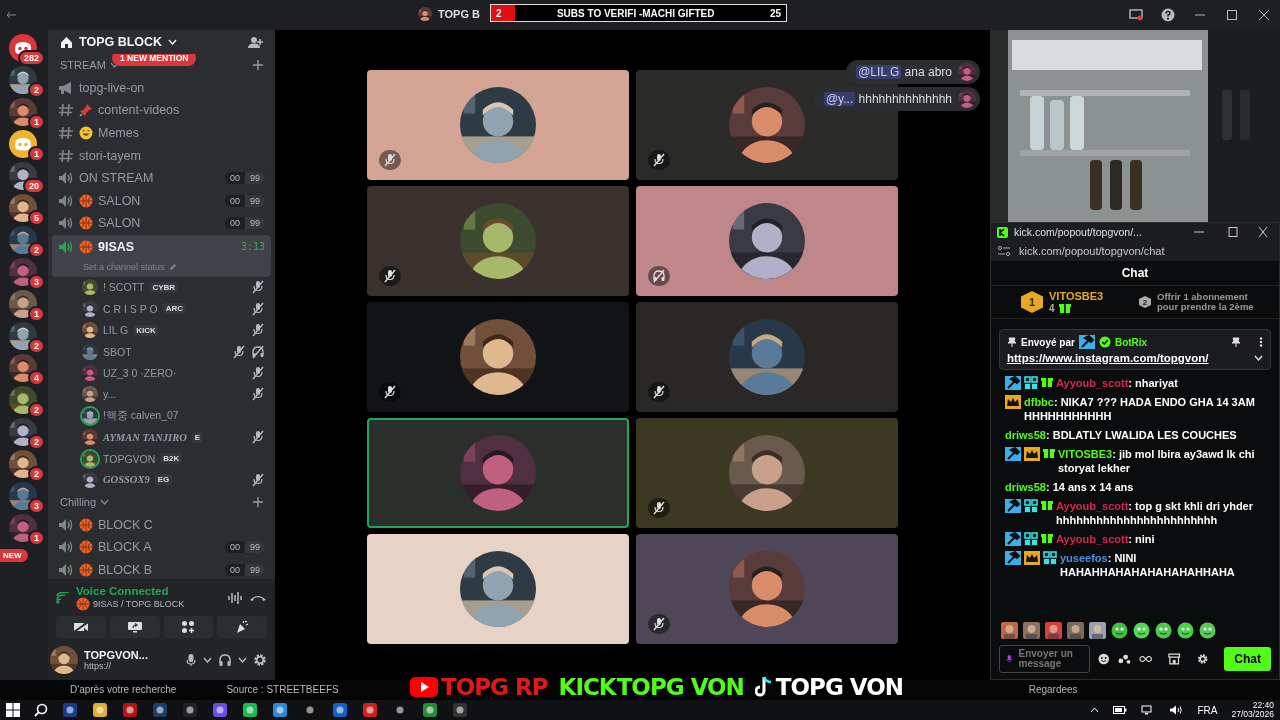  Describe the element at coordinates (161, 88) in the screenshot. I see `channel-item: topg-live-on` at that location.